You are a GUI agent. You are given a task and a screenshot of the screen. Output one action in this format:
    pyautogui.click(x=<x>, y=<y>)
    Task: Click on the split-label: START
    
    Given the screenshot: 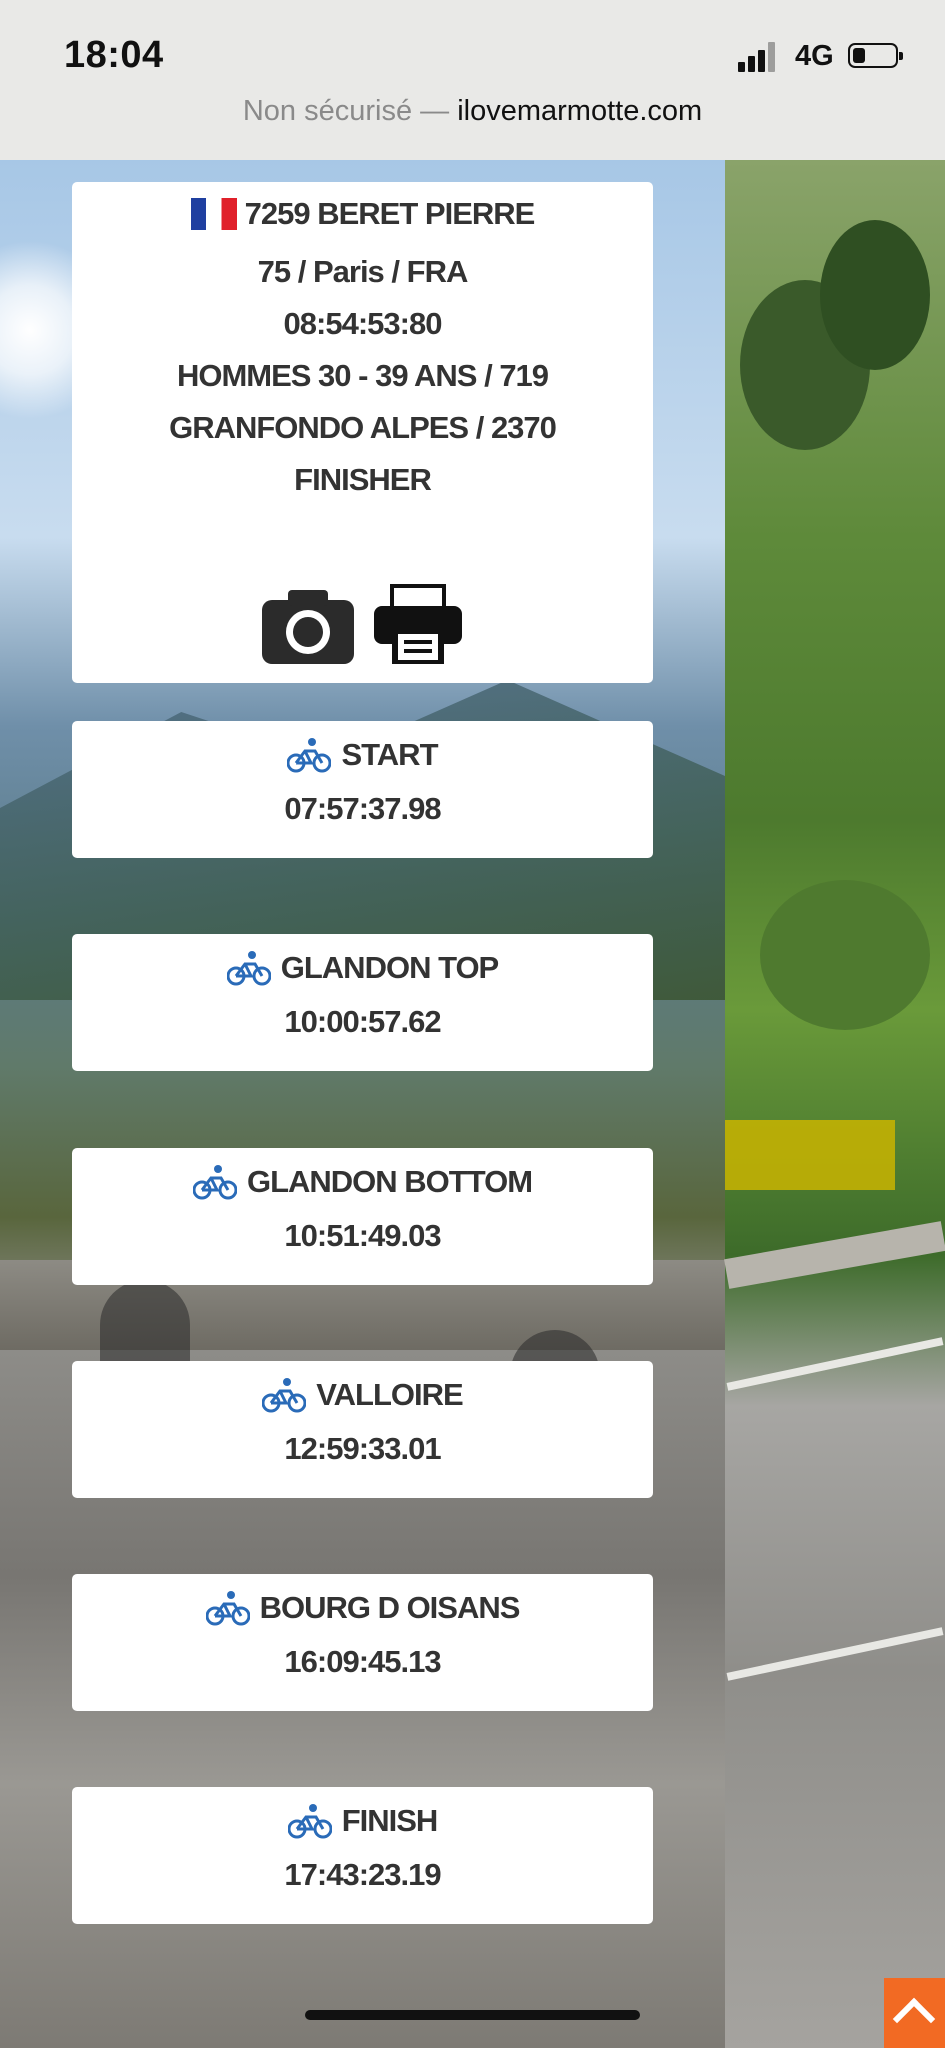 What is the action you would take?
    pyautogui.click(x=389, y=754)
    